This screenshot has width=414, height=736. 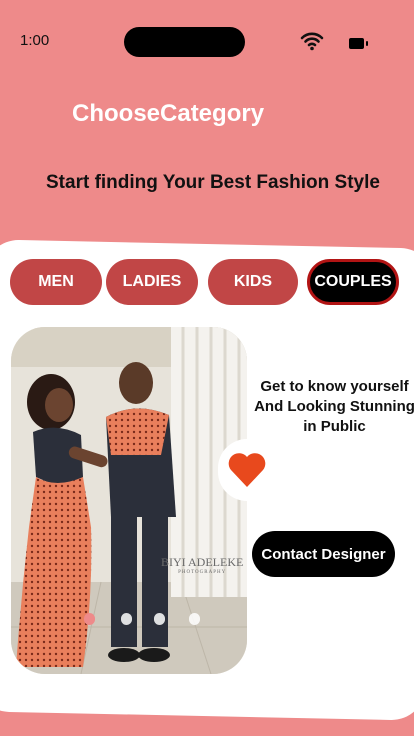 What do you see at coordinates (152, 282) in the screenshot?
I see `tab-ladies: LADIES` at bounding box center [152, 282].